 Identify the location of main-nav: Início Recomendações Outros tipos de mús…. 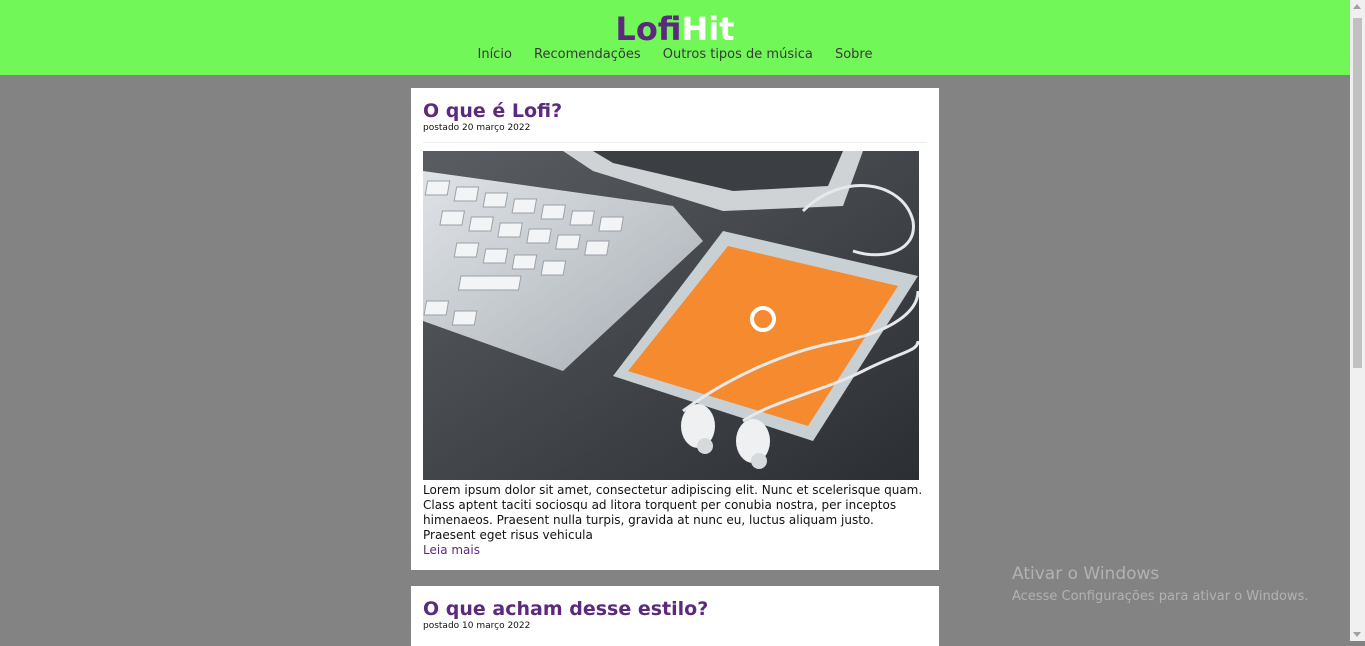
(675, 54).